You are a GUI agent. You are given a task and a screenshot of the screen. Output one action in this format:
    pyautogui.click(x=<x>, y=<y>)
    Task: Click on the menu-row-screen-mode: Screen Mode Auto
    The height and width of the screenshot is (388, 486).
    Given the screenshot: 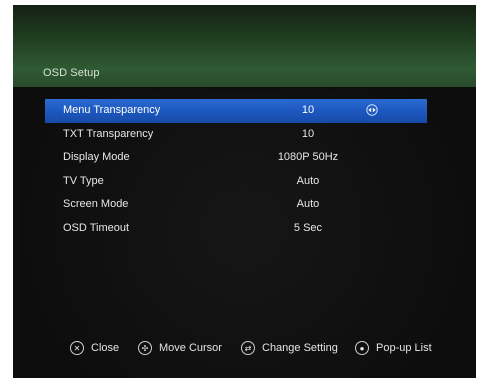 What is the action you would take?
    pyautogui.click(x=236, y=205)
    